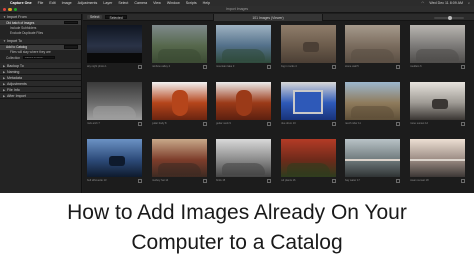 Image resolution: width=474 pixels, height=266 pixels. I want to click on thumbnail-cell: stone wall 5, so click(372, 48).